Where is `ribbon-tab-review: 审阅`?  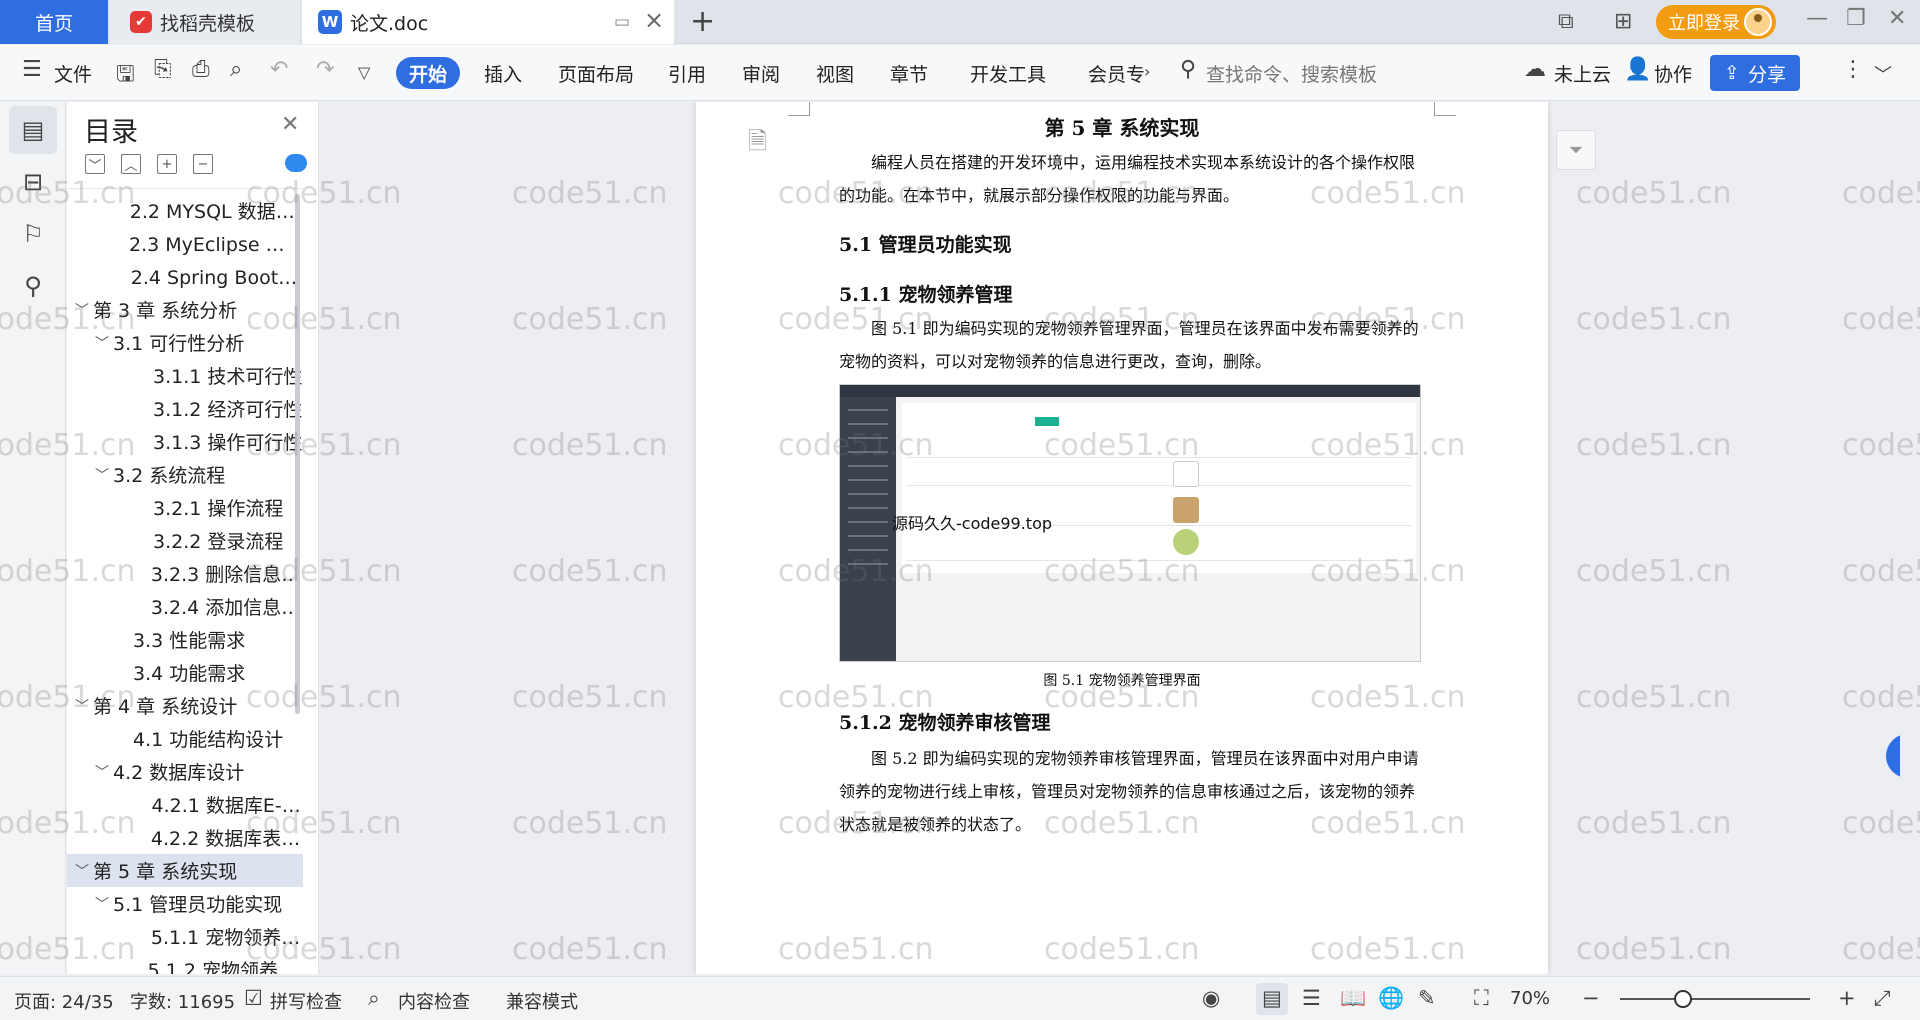
ribbon-tab-review: 审阅 is located at coordinates (761, 73).